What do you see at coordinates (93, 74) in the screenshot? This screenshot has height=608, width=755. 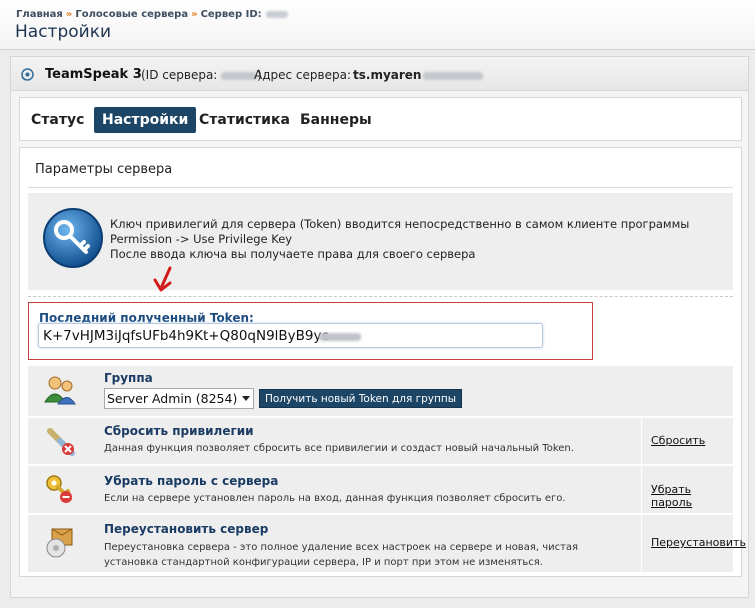 I see `product-name: TeamSpeak 3` at bounding box center [93, 74].